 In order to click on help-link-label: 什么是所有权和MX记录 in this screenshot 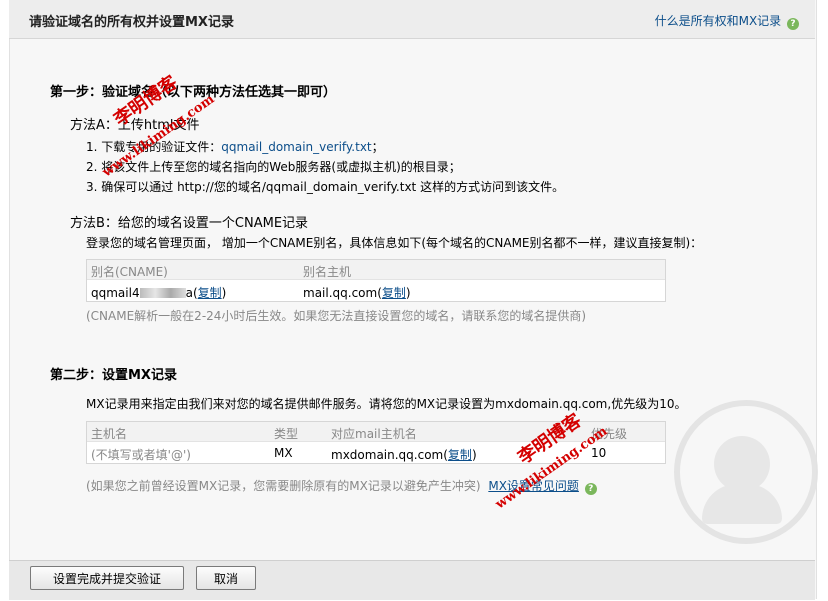, I will do `click(718, 21)`.